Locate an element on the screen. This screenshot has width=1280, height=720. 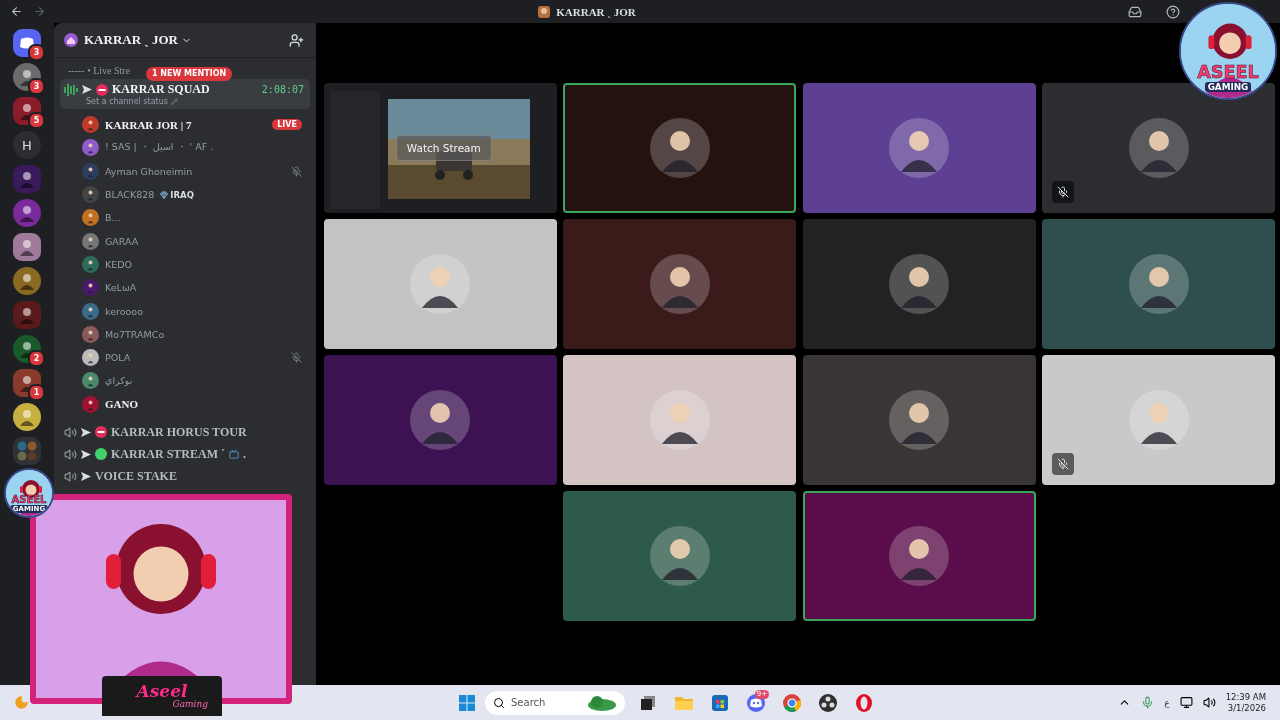
network-icon is located at coordinates (1186, 702).